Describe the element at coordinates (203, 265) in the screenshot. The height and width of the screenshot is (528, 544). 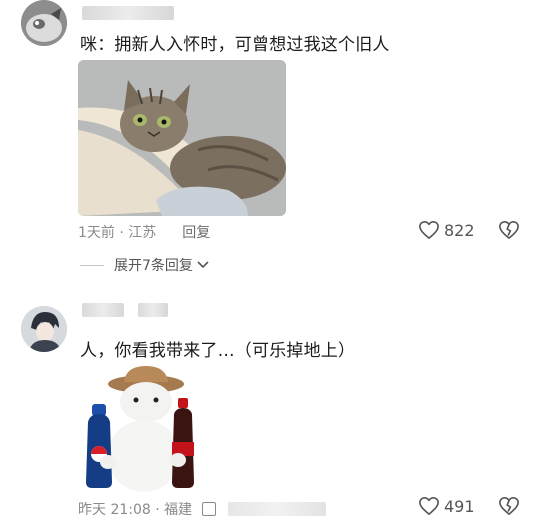
I see `chevron-down-icon` at that location.